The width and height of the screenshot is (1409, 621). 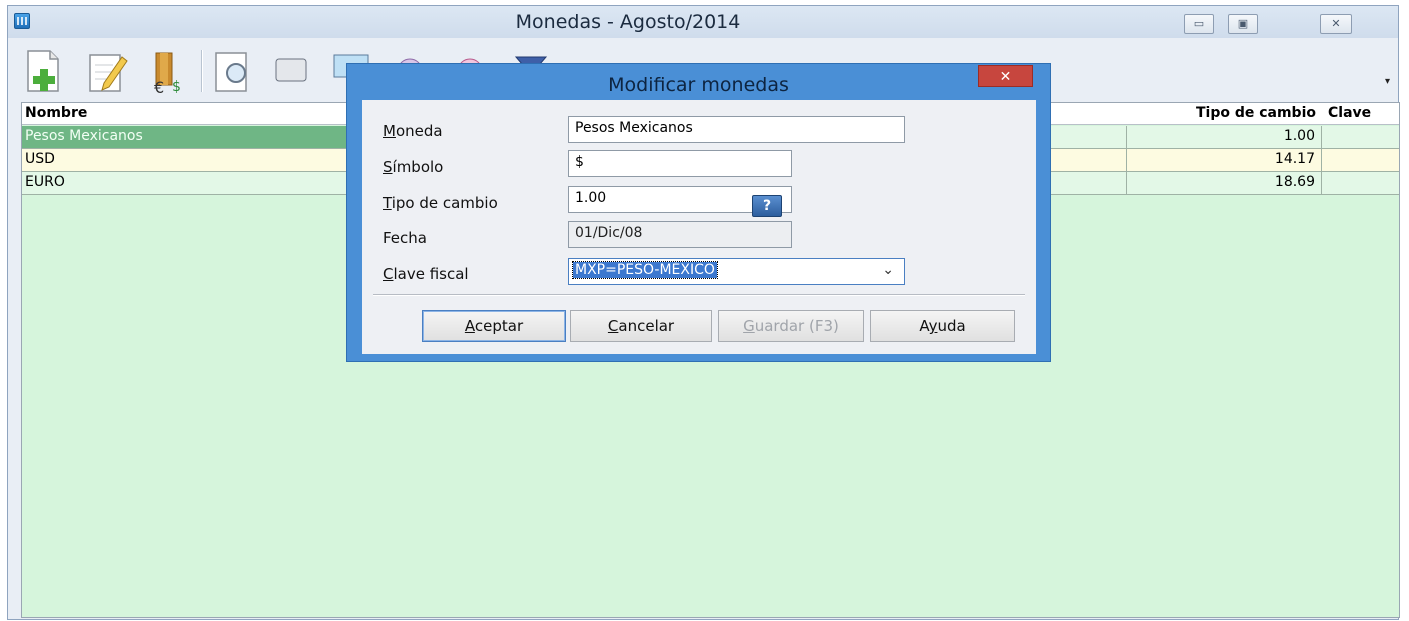 What do you see at coordinates (791, 326) in the screenshot?
I see `guardar-button: Guardar (F3)` at bounding box center [791, 326].